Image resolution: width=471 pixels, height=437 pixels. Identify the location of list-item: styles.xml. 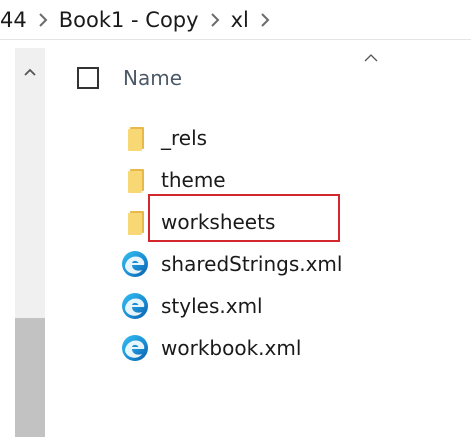
(231, 306).